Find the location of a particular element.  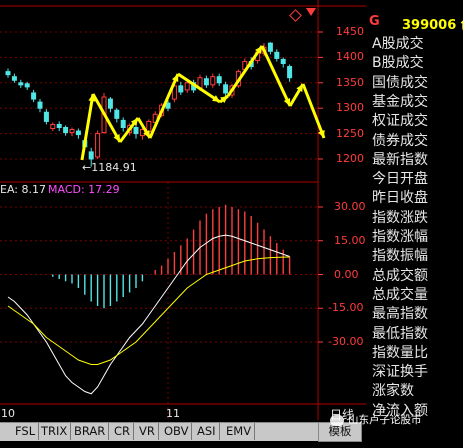

quote-field-item: 债券成交 is located at coordinates (400, 141).